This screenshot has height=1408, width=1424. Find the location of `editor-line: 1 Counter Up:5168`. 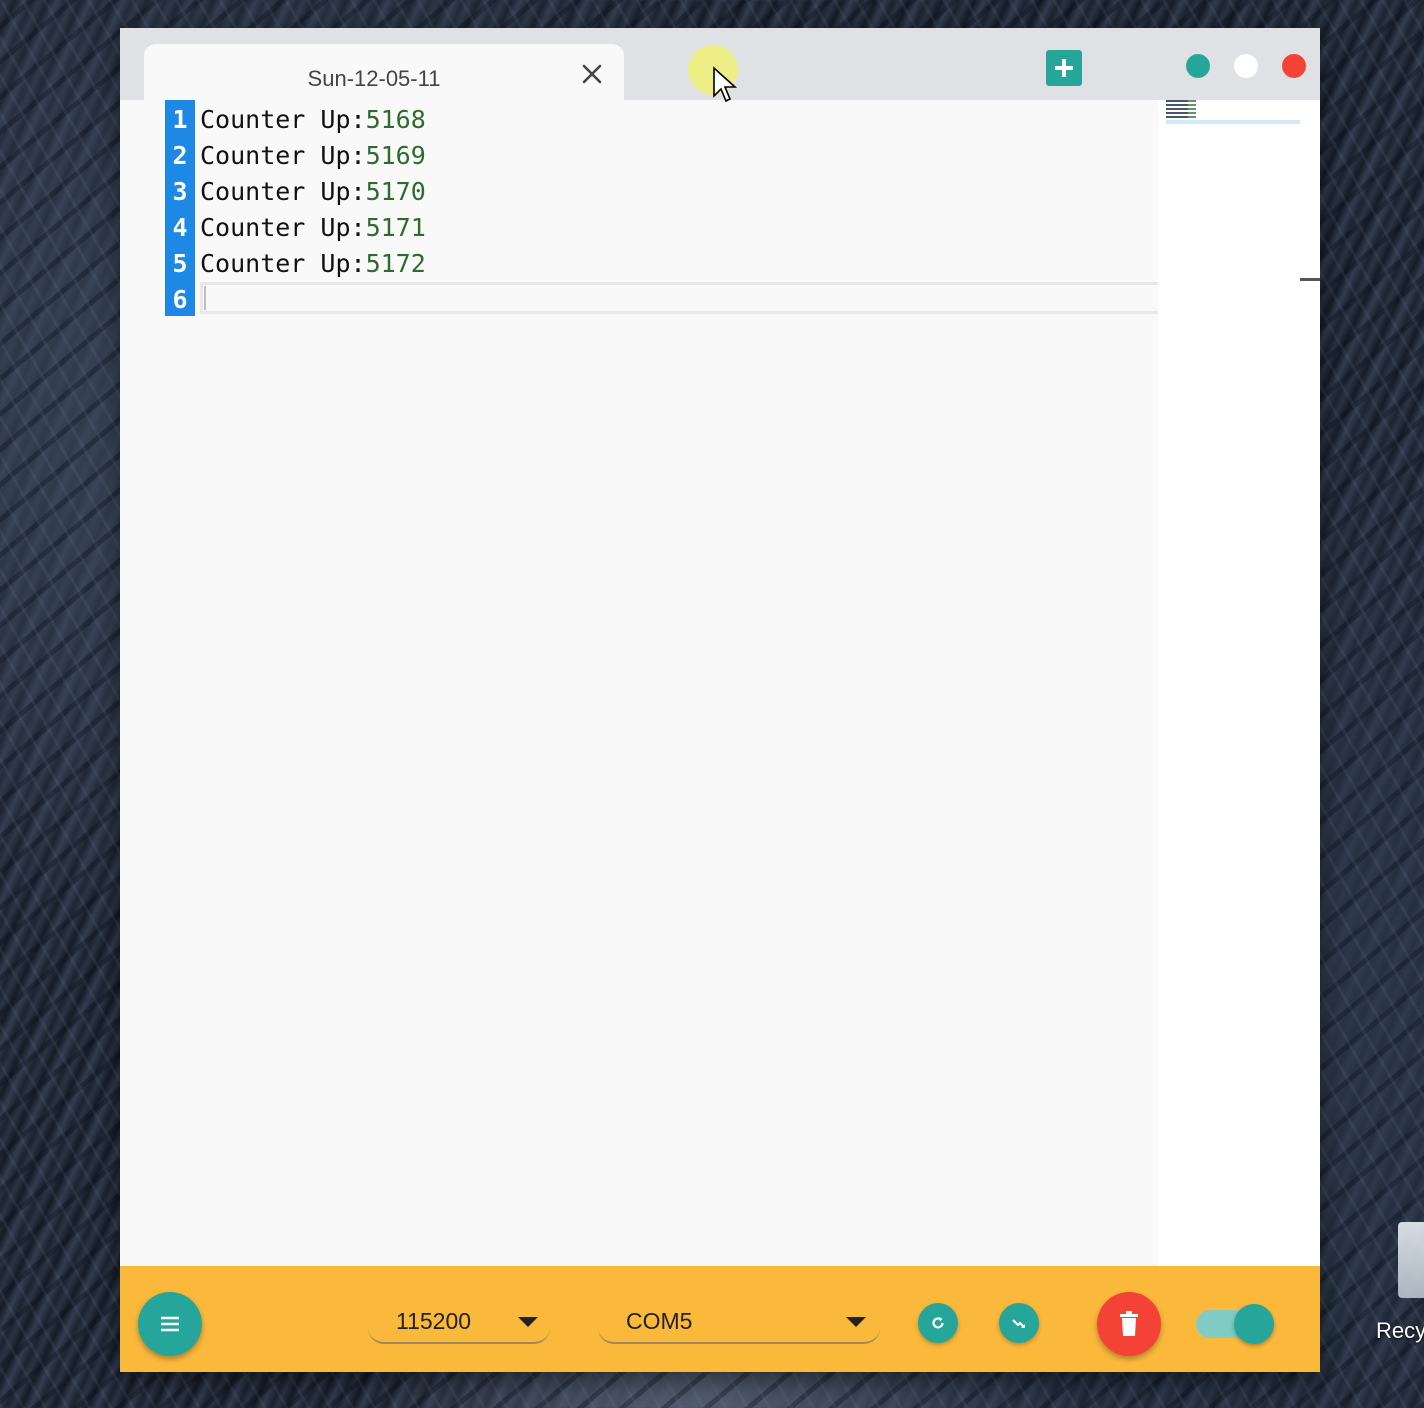

editor-line: 1 Counter Up:5168 is located at coordinates (639, 120).